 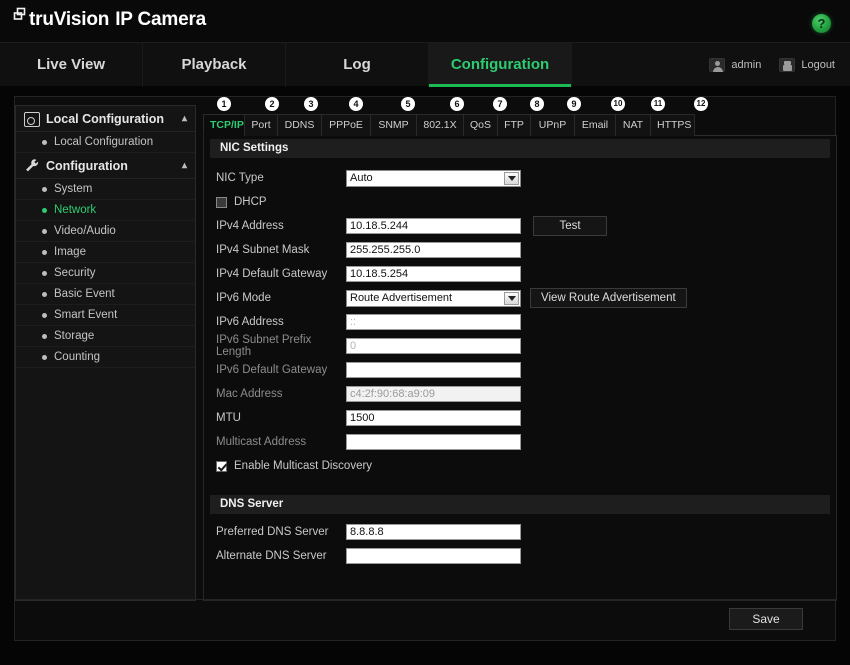 I want to click on badge-12: 12, so click(x=701, y=104).